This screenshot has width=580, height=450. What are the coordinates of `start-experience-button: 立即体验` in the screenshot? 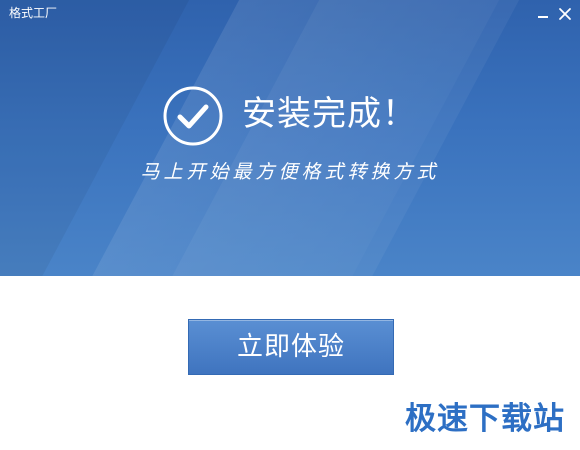 It's located at (291, 347).